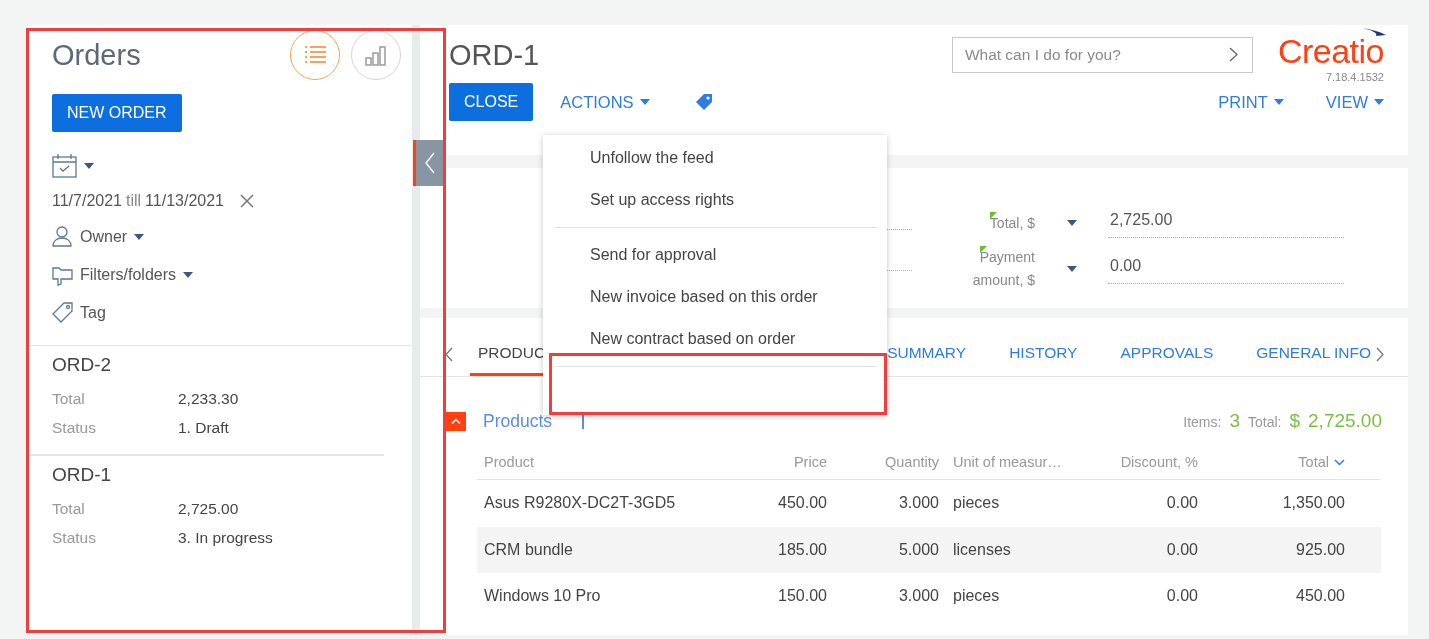 Image resolution: width=1429 pixels, height=639 pixels. I want to click on section-title: Orders, so click(97, 55).